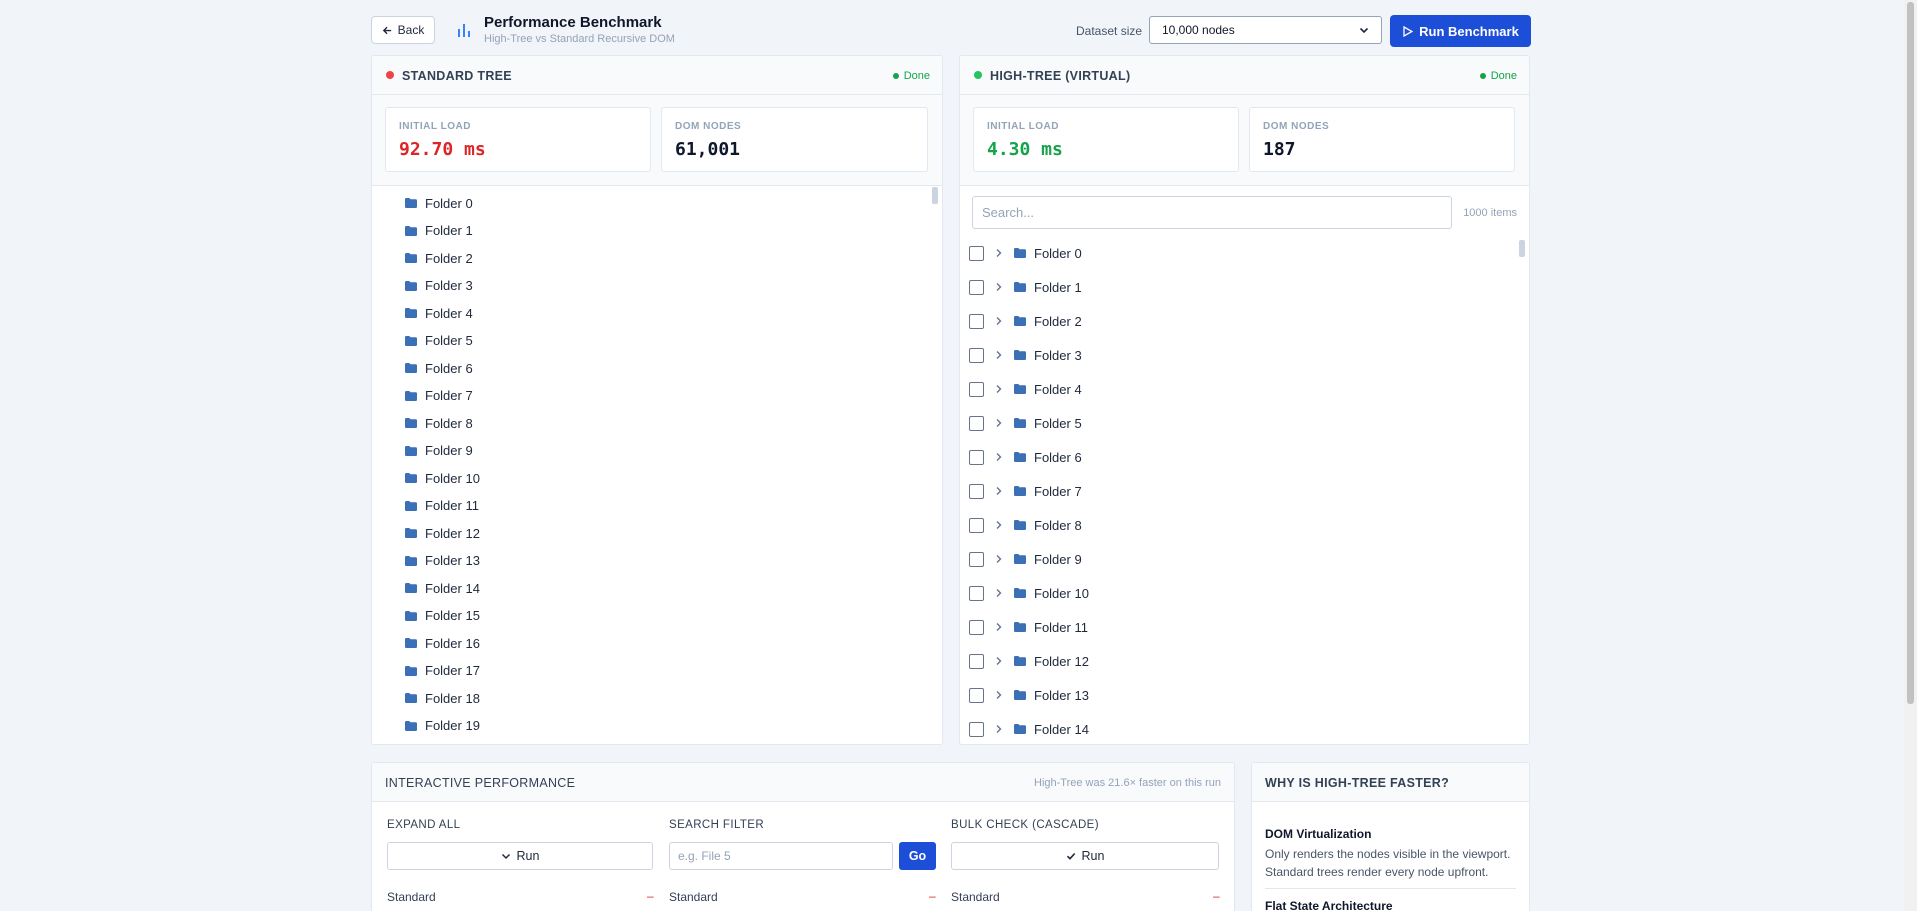  What do you see at coordinates (449, 368) in the screenshot?
I see `tree-node-label: Folder 6` at bounding box center [449, 368].